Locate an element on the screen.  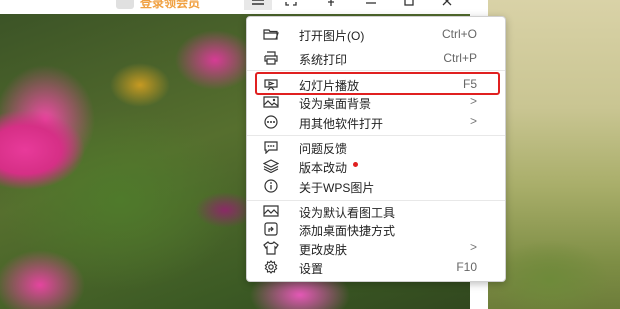
fullscreen-icon is located at coordinates (291, 5).